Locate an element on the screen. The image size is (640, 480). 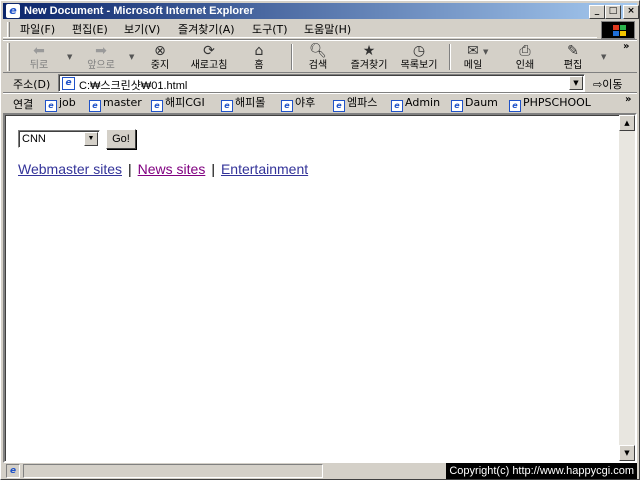
status-bar: e Copyright(c) http://www.happycgi.com is located at coordinates (320, 471).